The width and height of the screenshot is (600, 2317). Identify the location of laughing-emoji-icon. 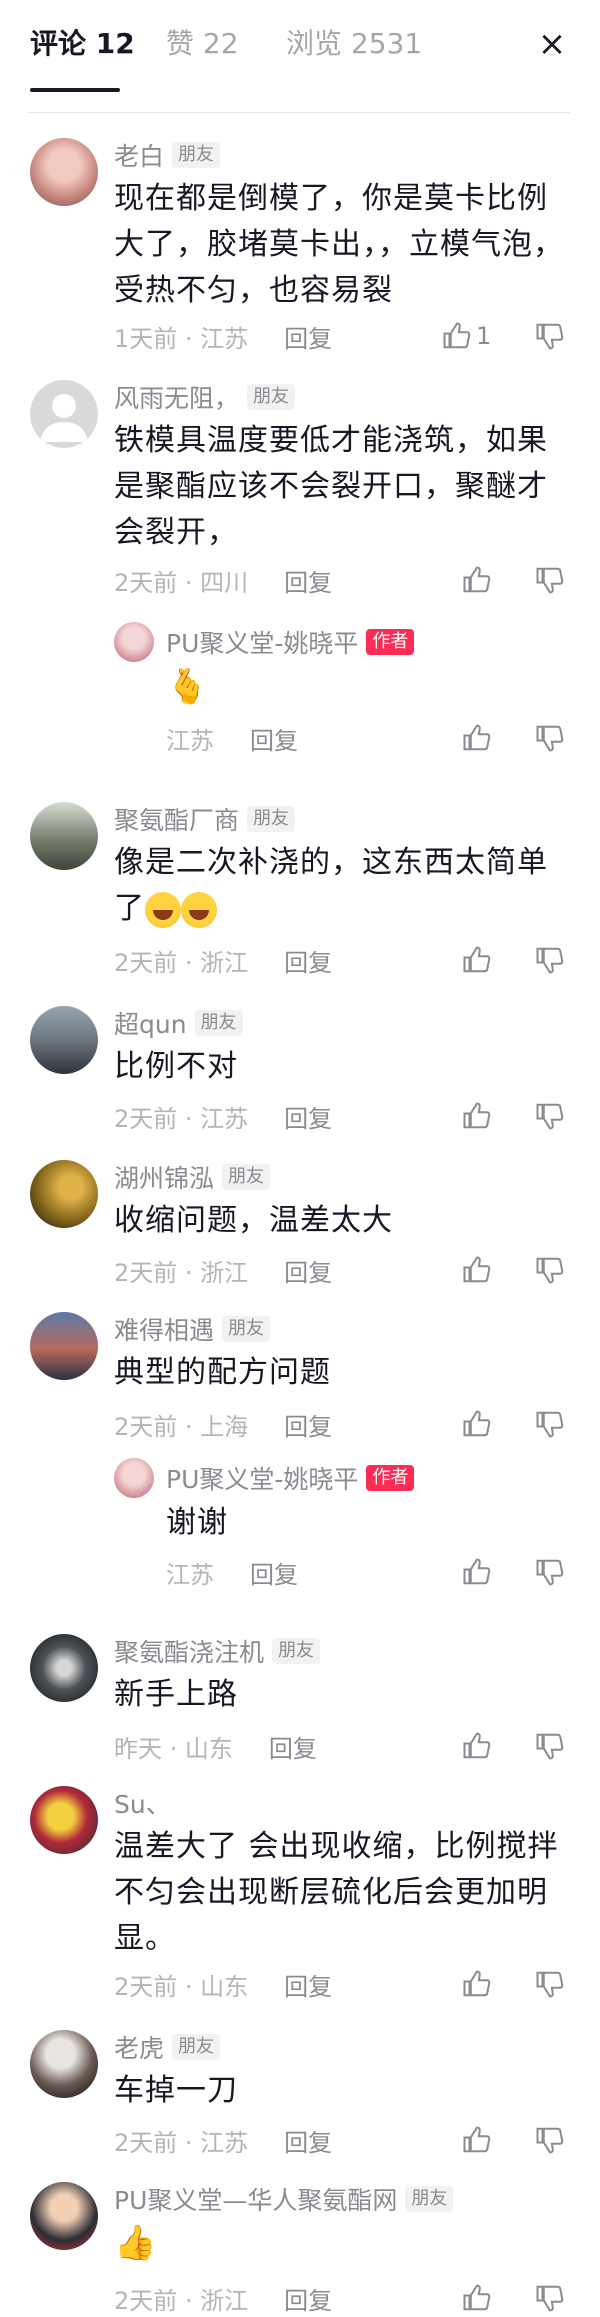
(163, 909).